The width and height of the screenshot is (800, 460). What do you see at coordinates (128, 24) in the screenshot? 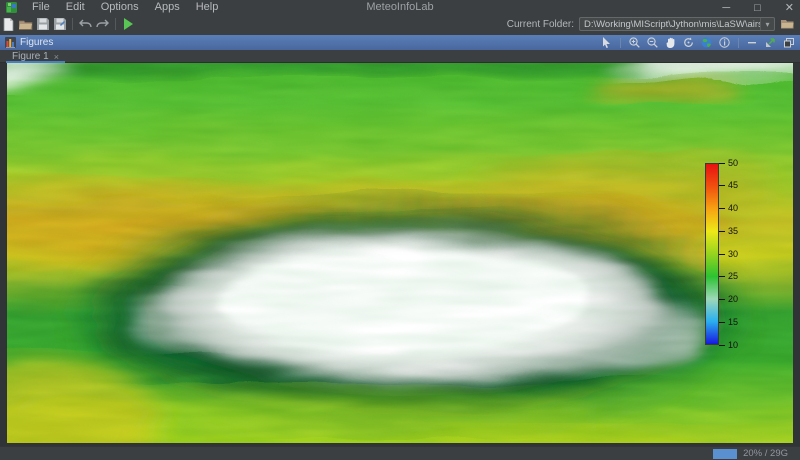
I see `run-script-icon` at bounding box center [128, 24].